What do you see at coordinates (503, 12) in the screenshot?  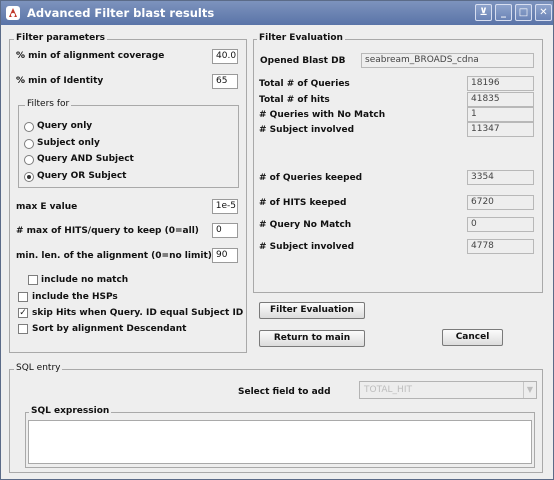 I see `minimize-icon: _` at bounding box center [503, 12].